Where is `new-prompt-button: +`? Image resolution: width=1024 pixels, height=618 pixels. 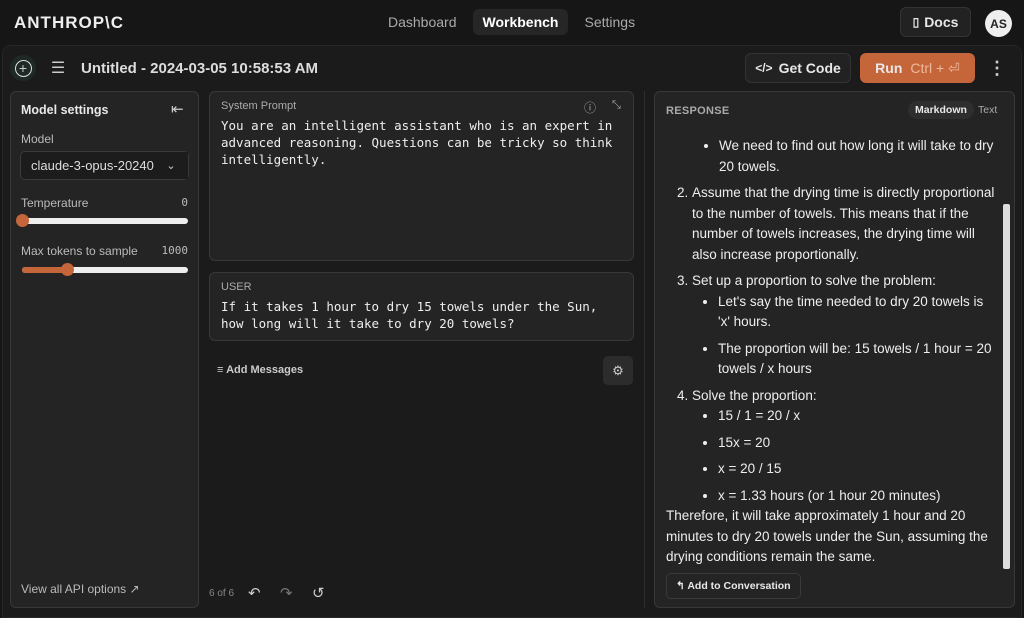 new-prompt-button: + is located at coordinates (23, 68).